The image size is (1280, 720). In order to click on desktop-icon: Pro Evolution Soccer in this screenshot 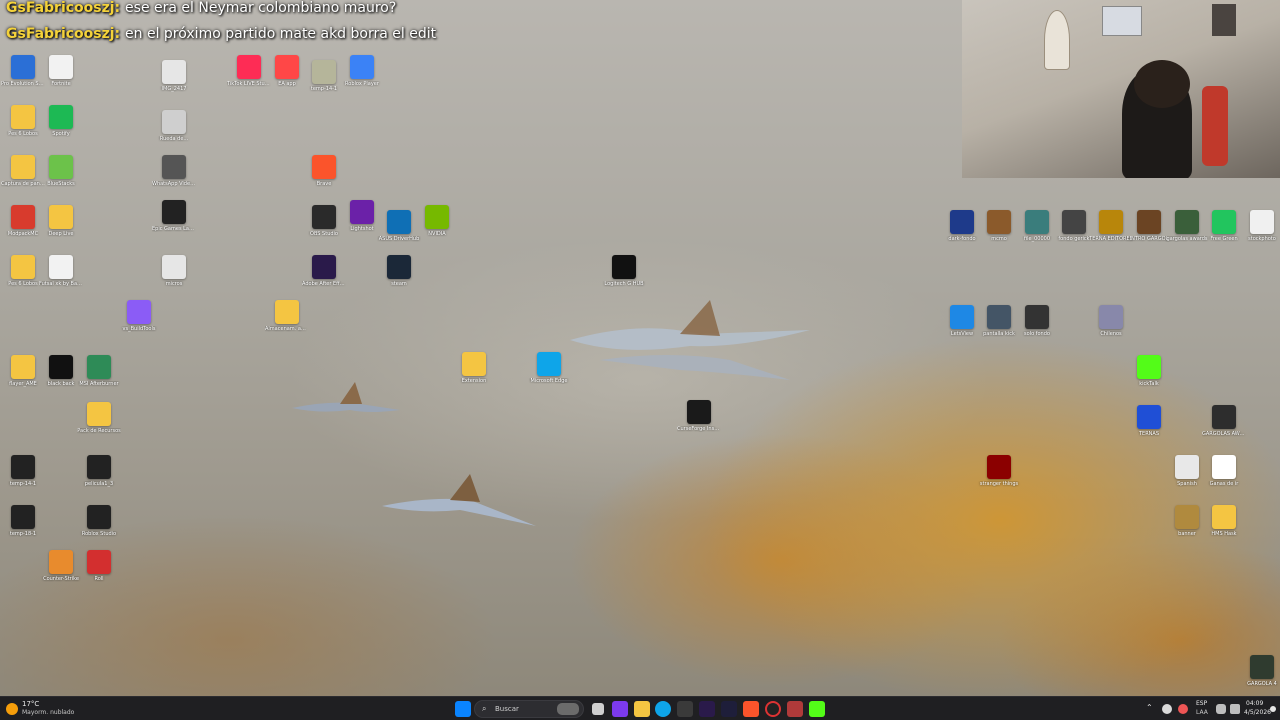, I will do `click(23, 81)`.